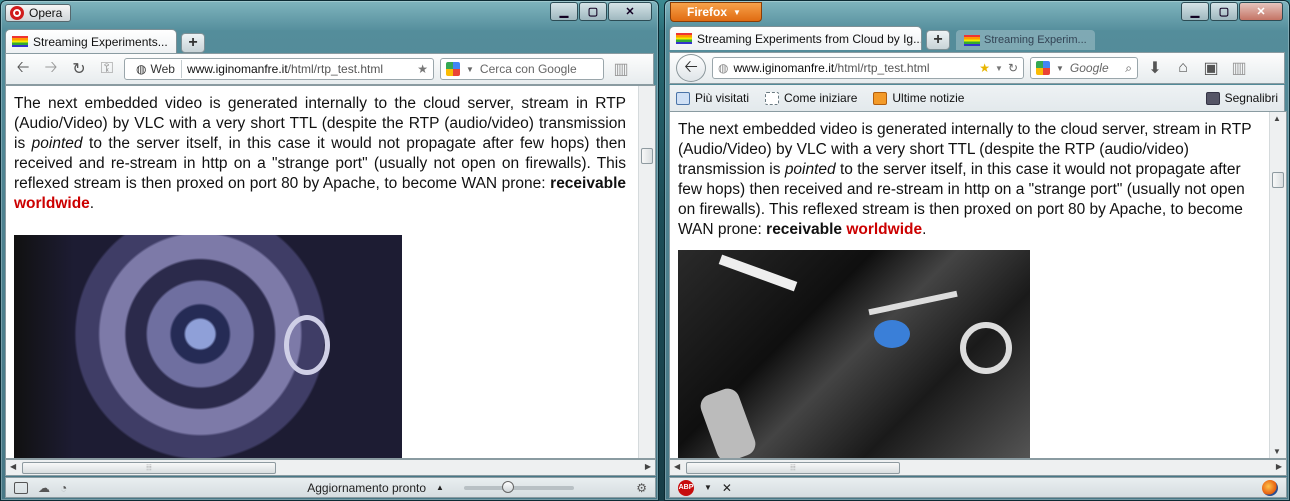  Describe the element at coordinates (1270, 487) in the screenshot. I see `firefox-logo-icon` at that location.